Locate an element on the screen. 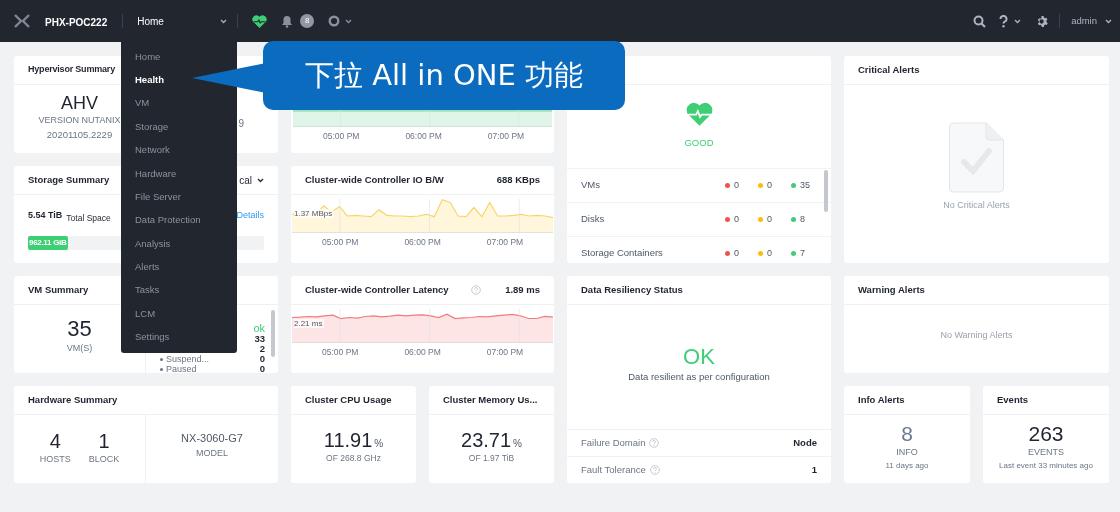  empty-message: No Critical Alerts is located at coordinates (976, 205).